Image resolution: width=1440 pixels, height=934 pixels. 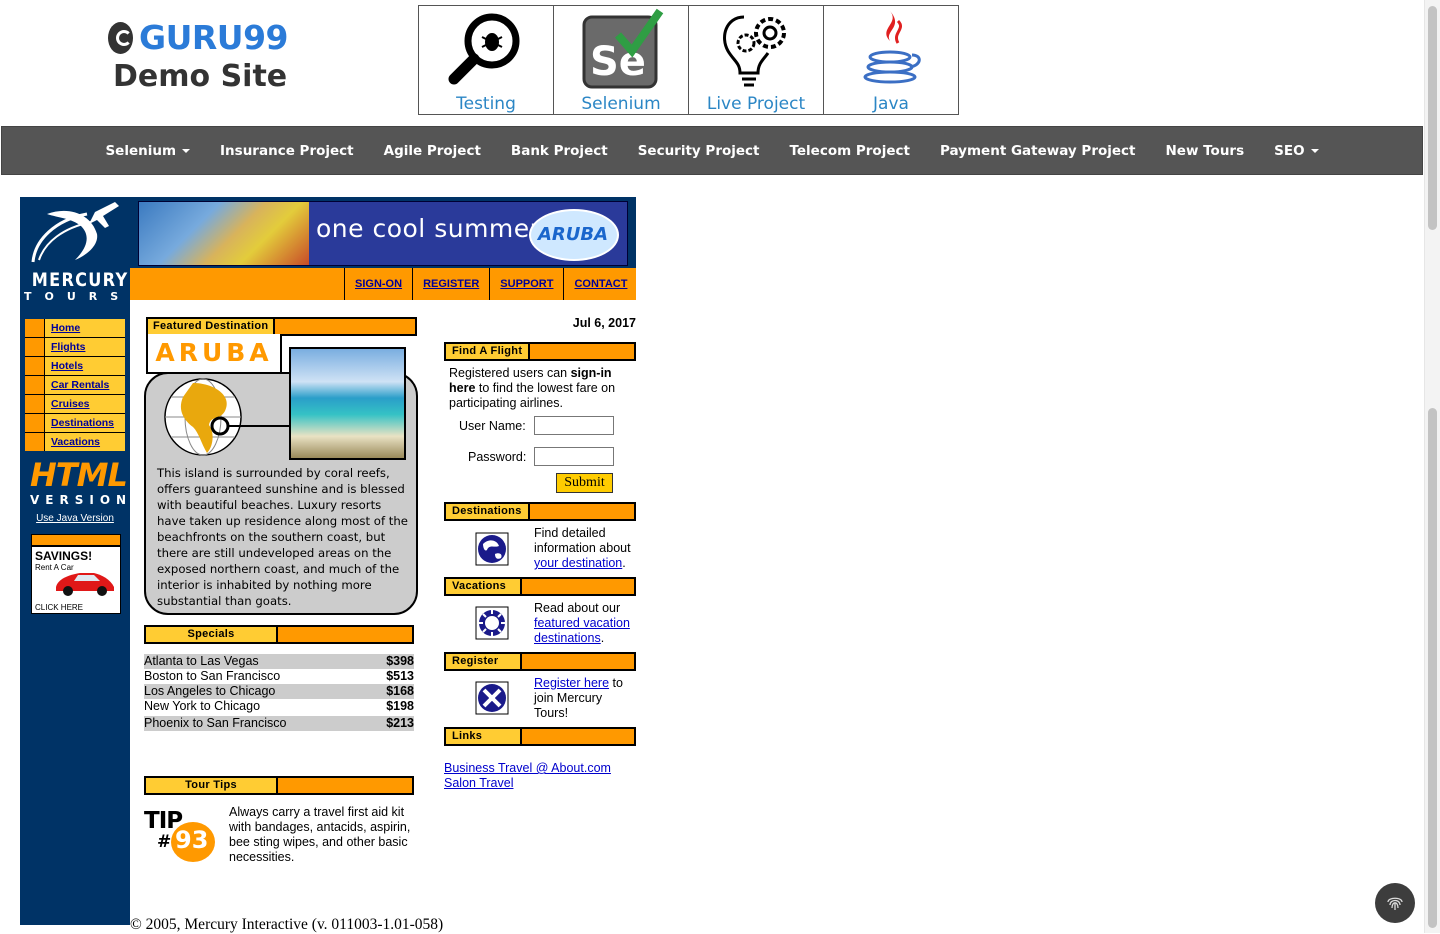 I want to click on left-nav-item: Flights, so click(x=75, y=347).